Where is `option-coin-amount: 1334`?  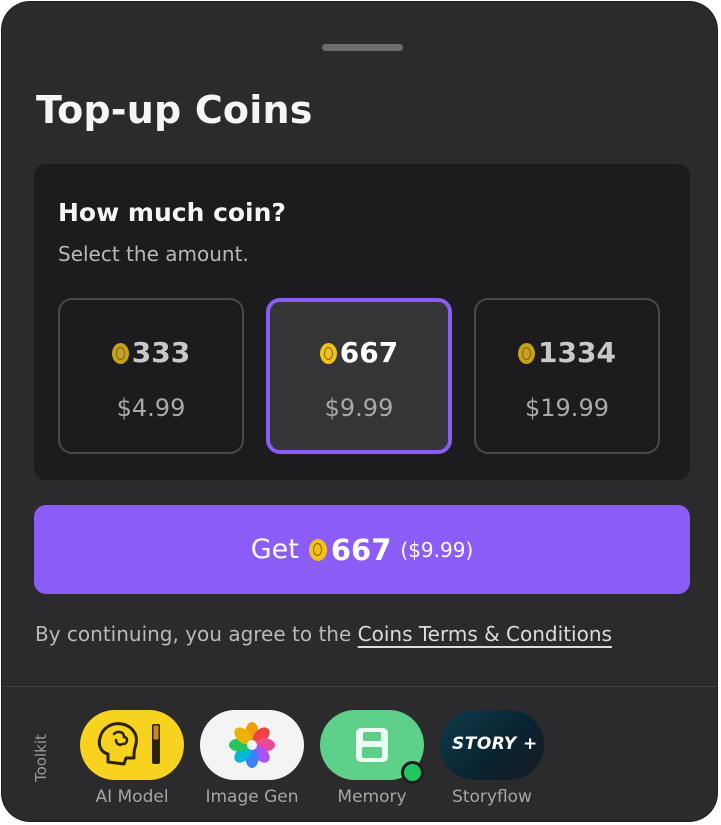 option-coin-amount: 1334 is located at coordinates (577, 352).